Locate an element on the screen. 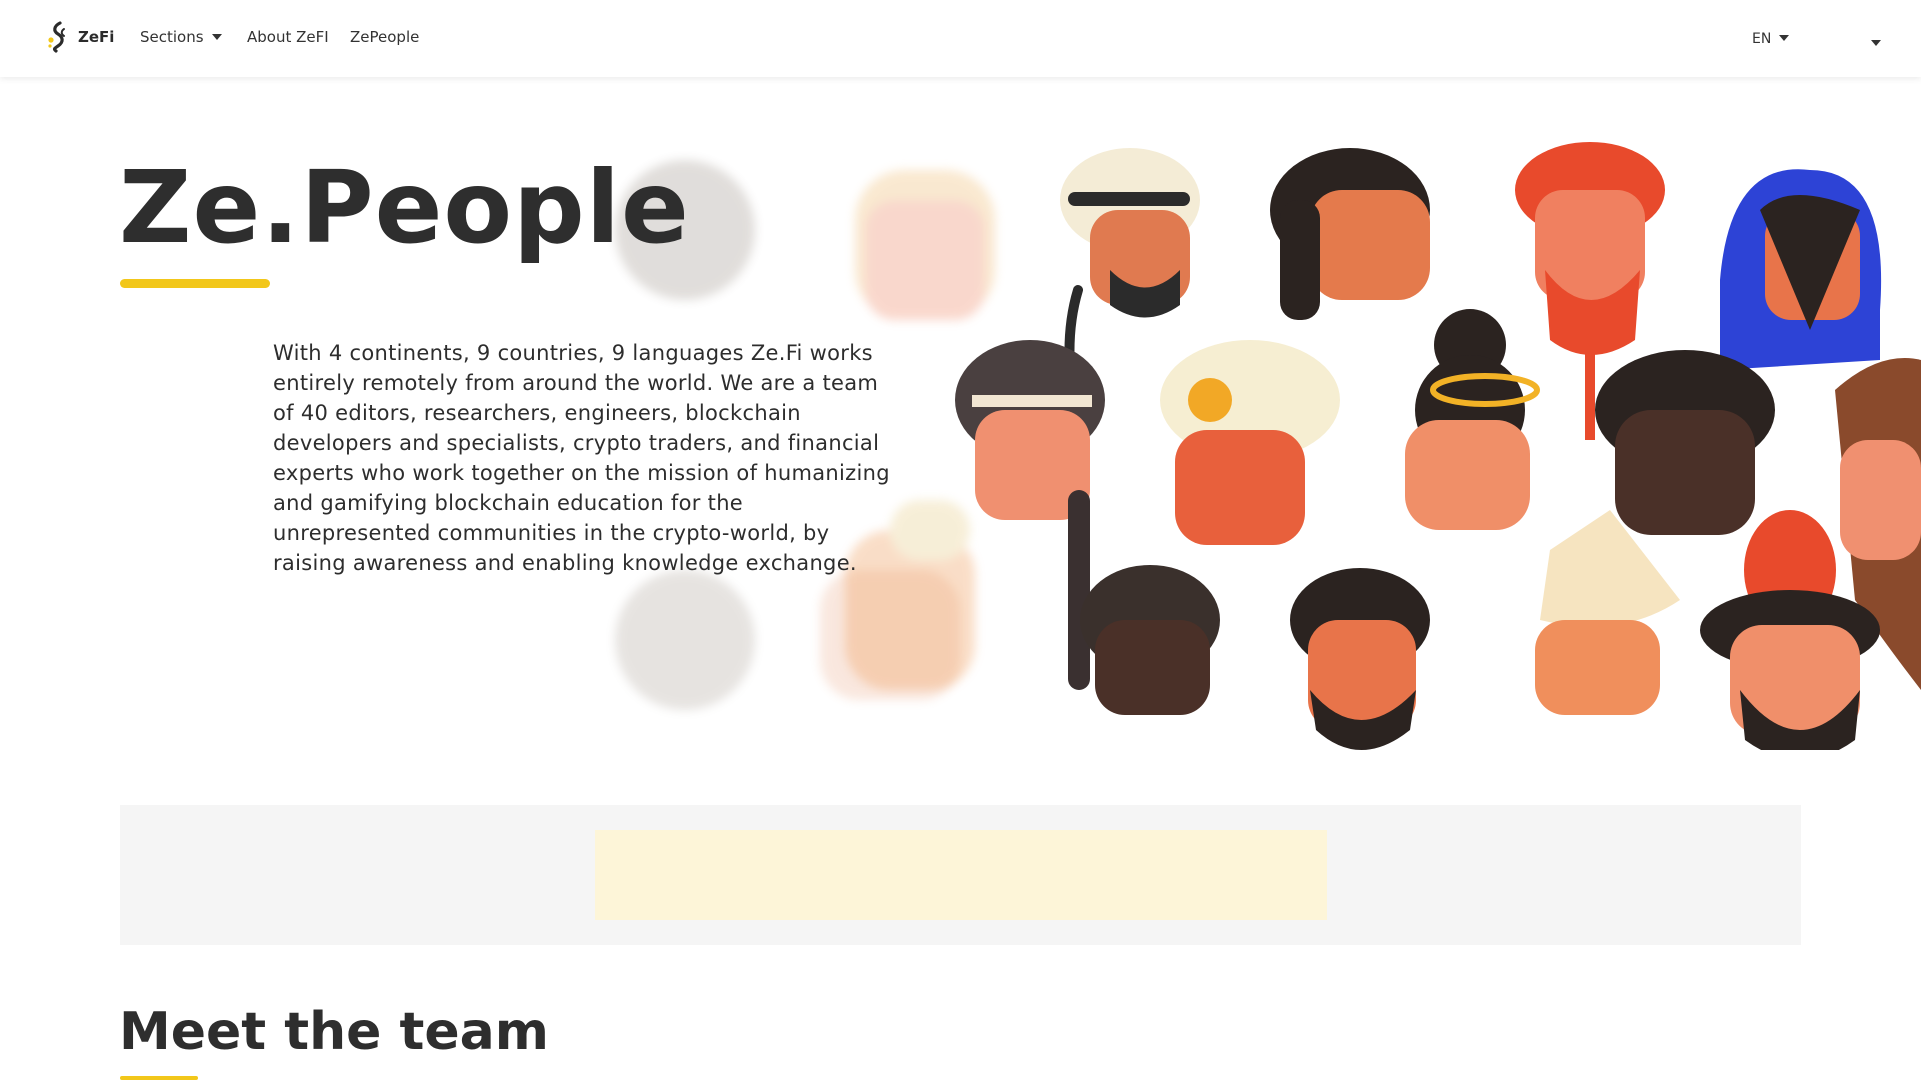  title-underline is located at coordinates (195, 283).